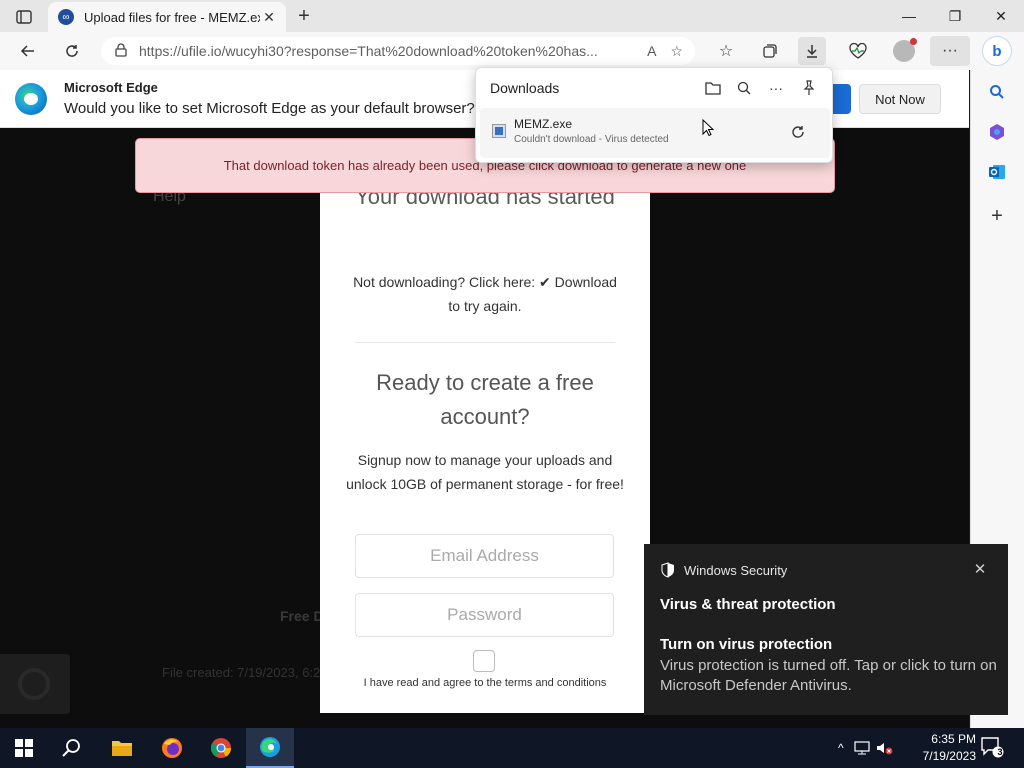 The image size is (1024, 768). What do you see at coordinates (484, 615) in the screenshot?
I see `password-field: Password` at bounding box center [484, 615].